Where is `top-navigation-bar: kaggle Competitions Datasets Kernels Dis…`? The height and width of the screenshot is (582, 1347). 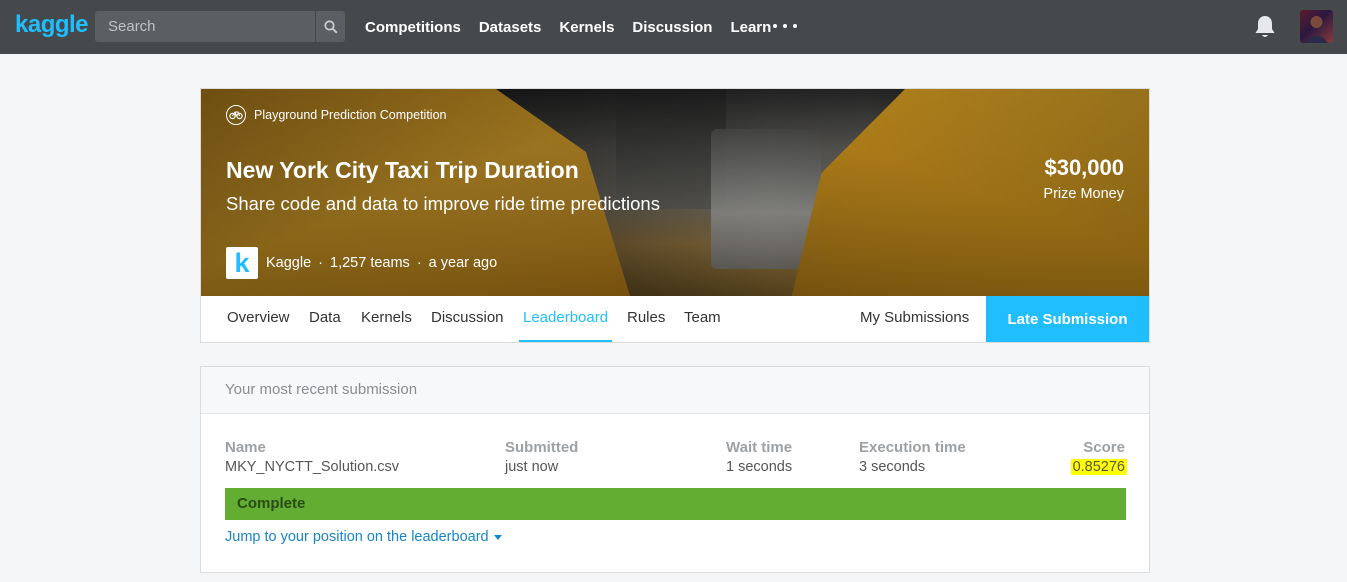
top-navigation-bar: kaggle Competitions Datasets Kernels Dis… is located at coordinates (673, 27).